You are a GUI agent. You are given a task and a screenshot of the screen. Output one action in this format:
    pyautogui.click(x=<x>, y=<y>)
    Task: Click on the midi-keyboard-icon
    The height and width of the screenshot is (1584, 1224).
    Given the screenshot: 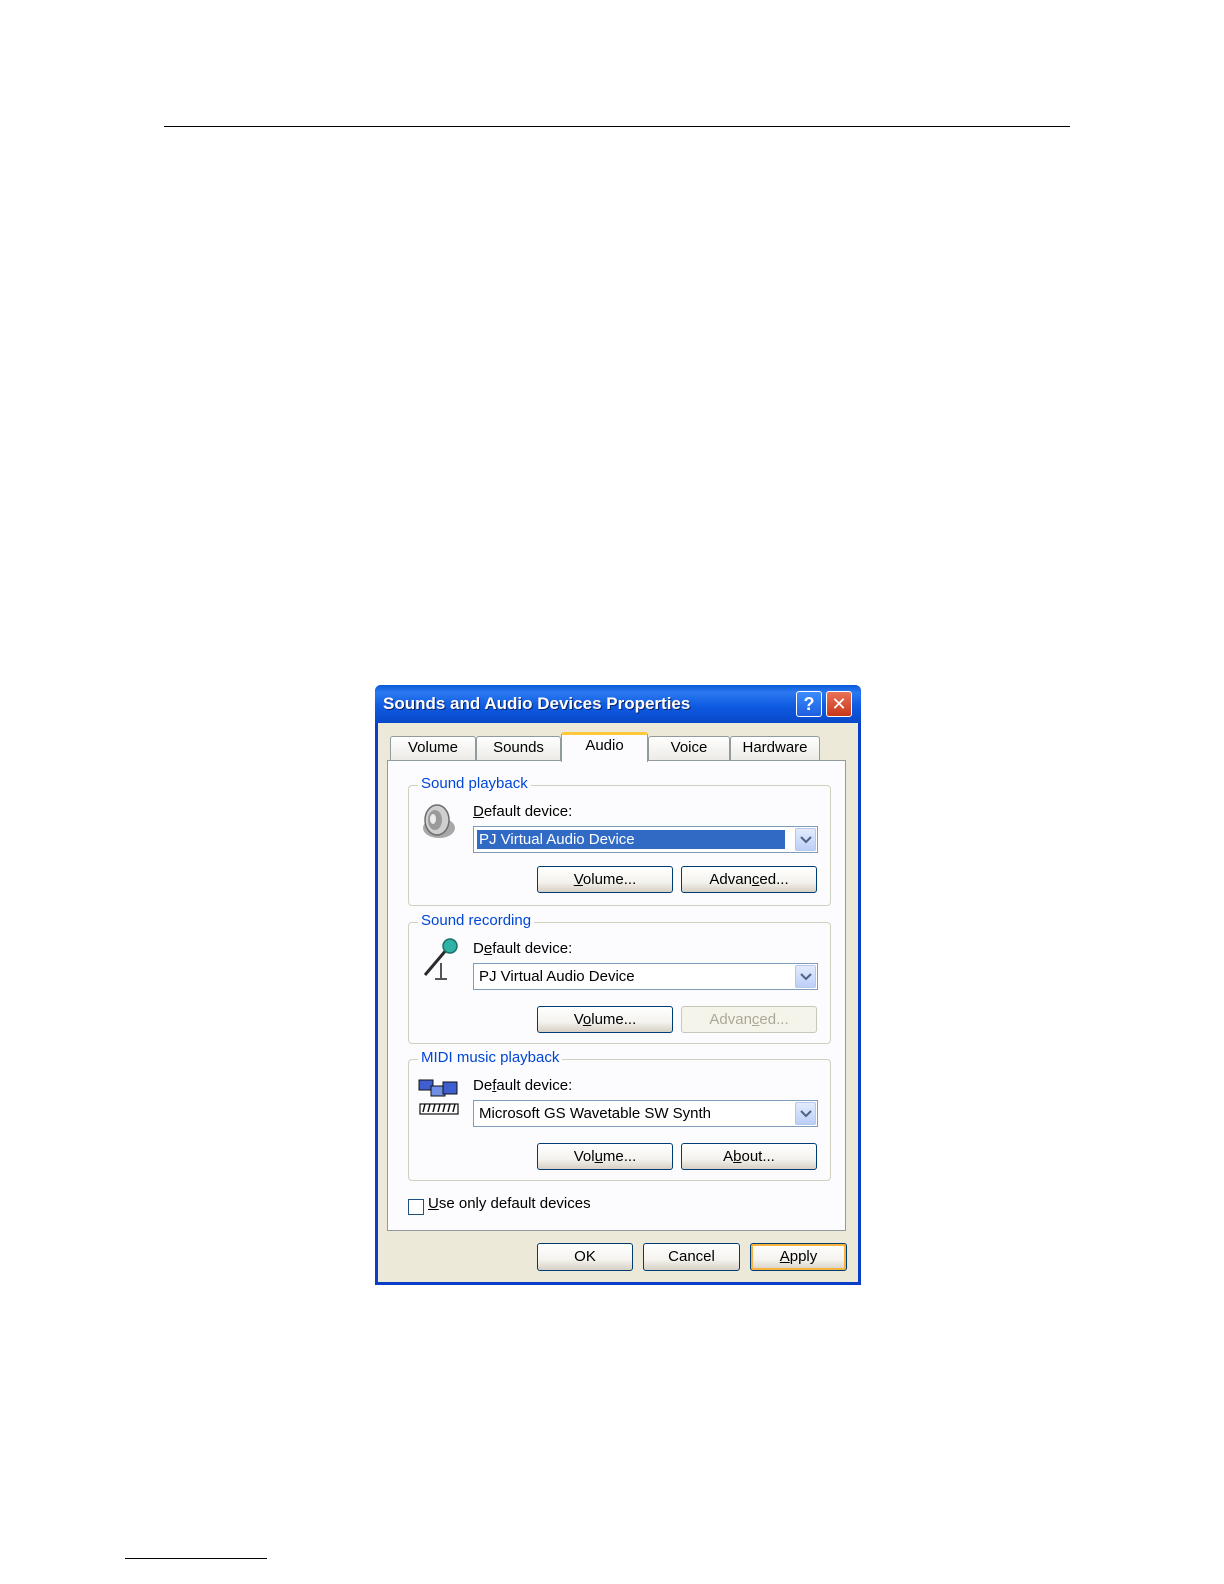 What is the action you would take?
    pyautogui.click(x=439, y=1096)
    